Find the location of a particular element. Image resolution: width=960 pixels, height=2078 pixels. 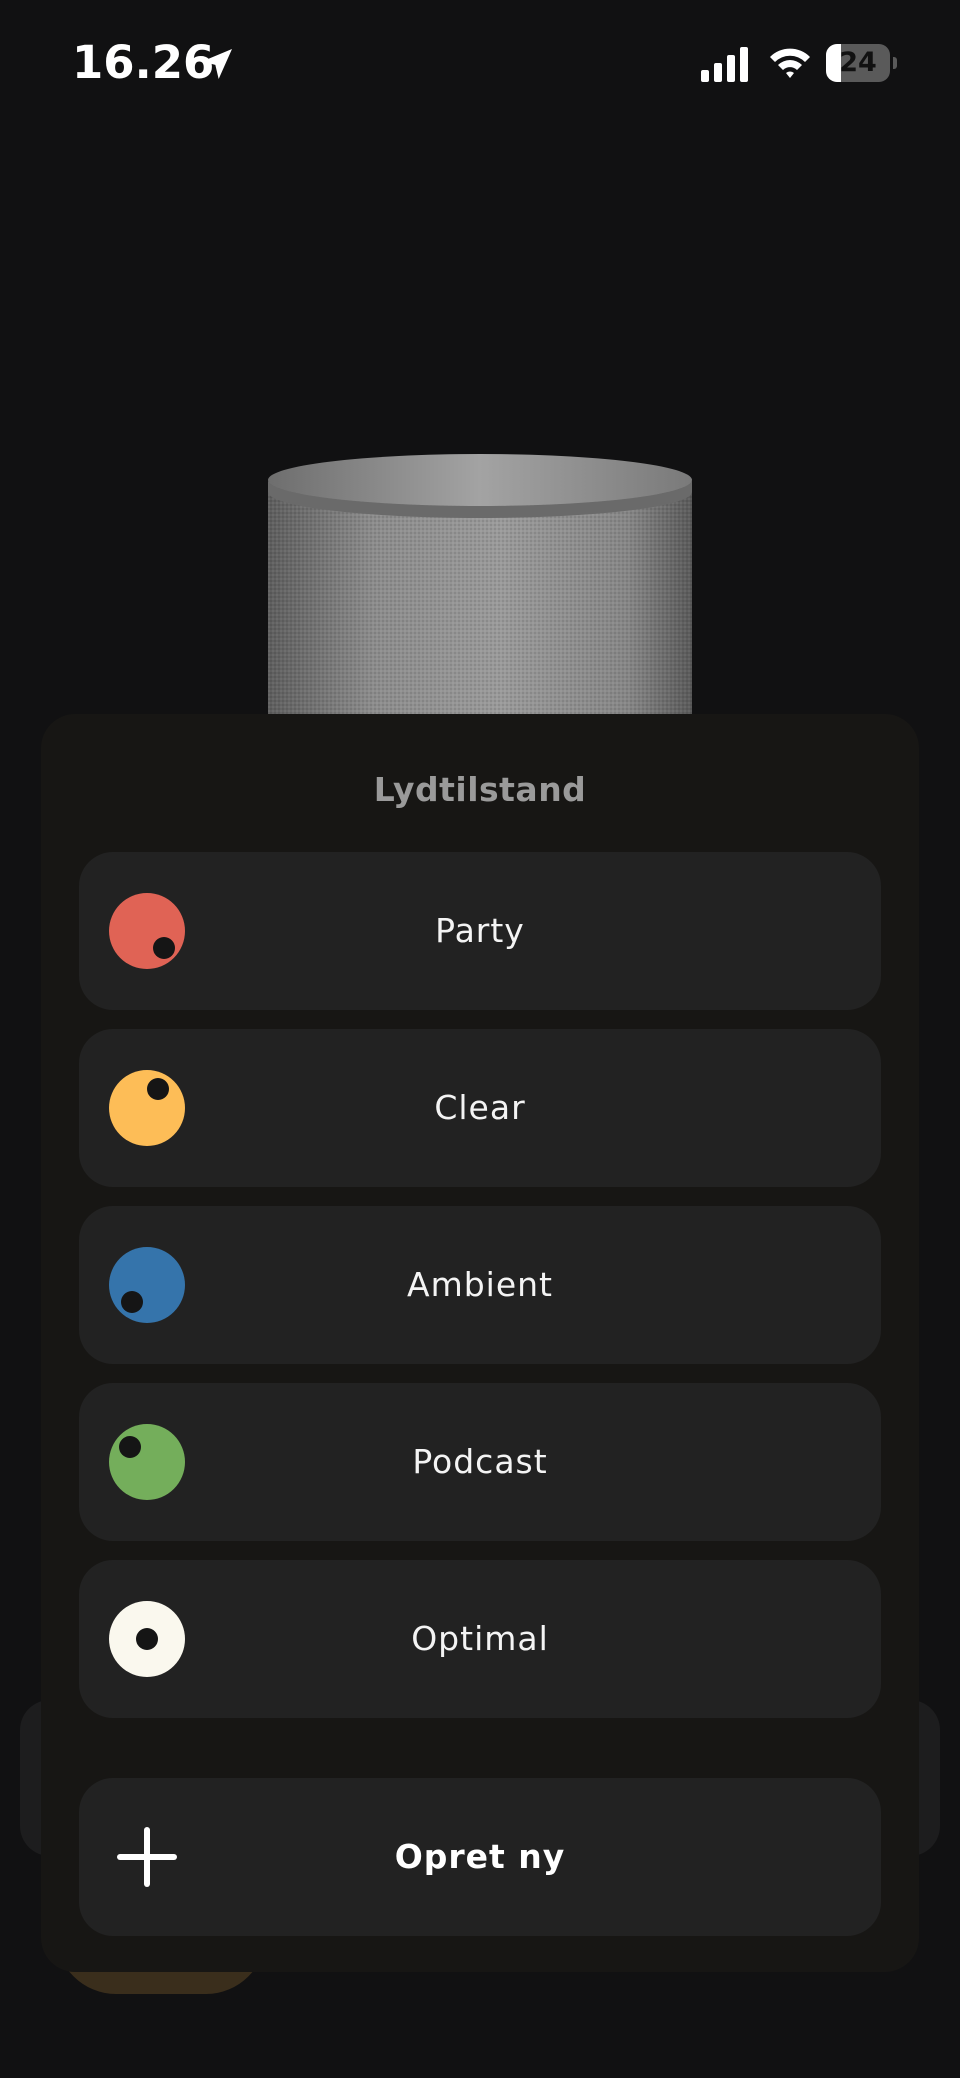

battery-cap is located at coordinates (895, 63).